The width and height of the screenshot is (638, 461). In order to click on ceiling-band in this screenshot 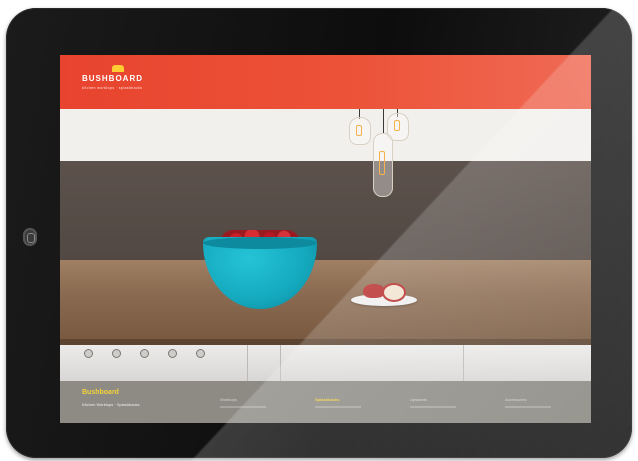, I will do `click(325, 135)`.